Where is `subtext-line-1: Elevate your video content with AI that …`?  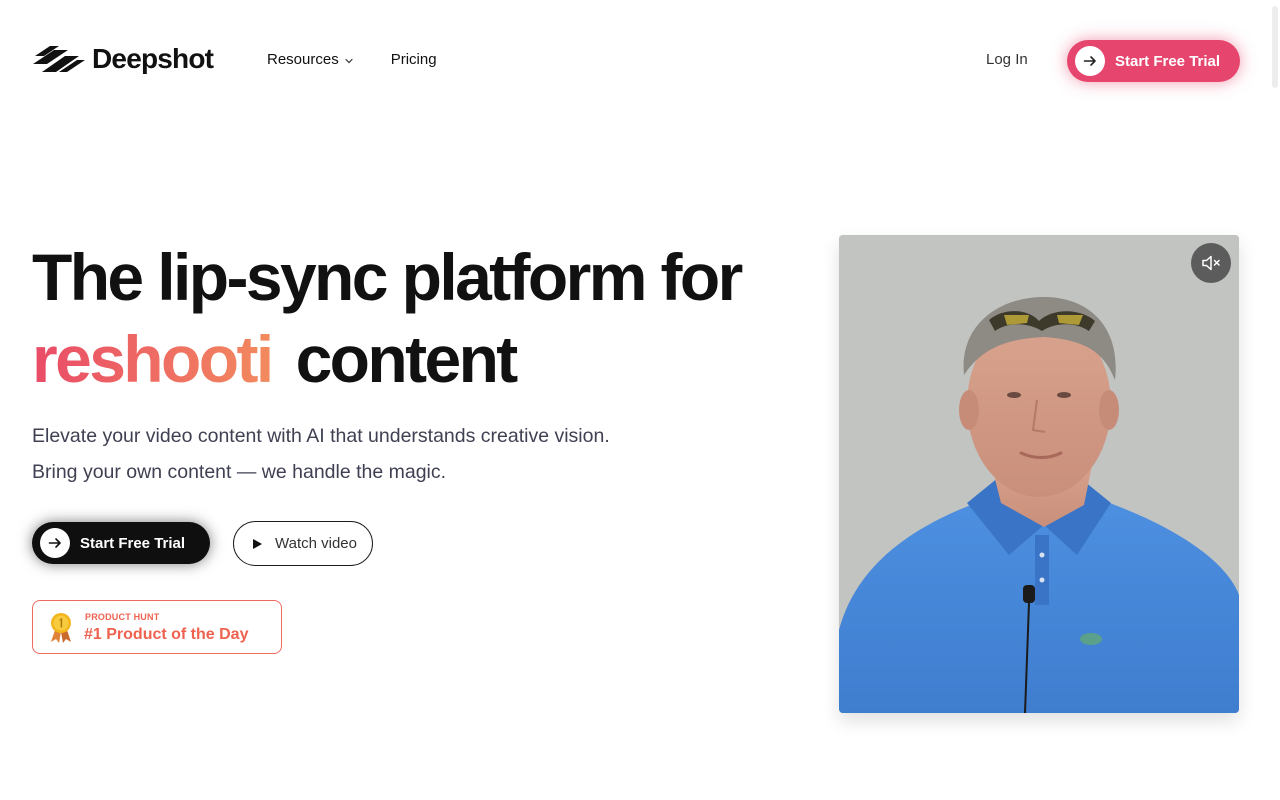
subtext-line-1: Elevate your video content with AI that … is located at coordinates (321, 436).